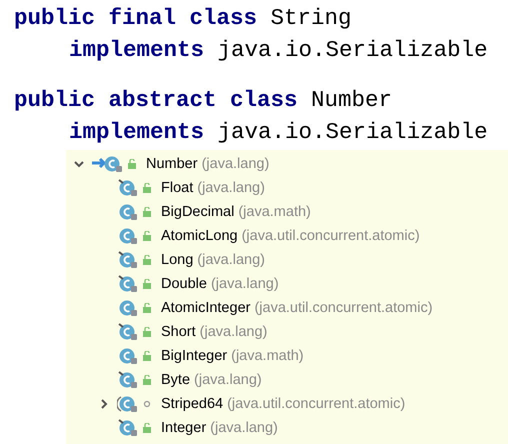 The height and width of the screenshot is (444, 508). Describe the element at coordinates (175, 380) in the screenshot. I see `class-name: Byte` at that location.